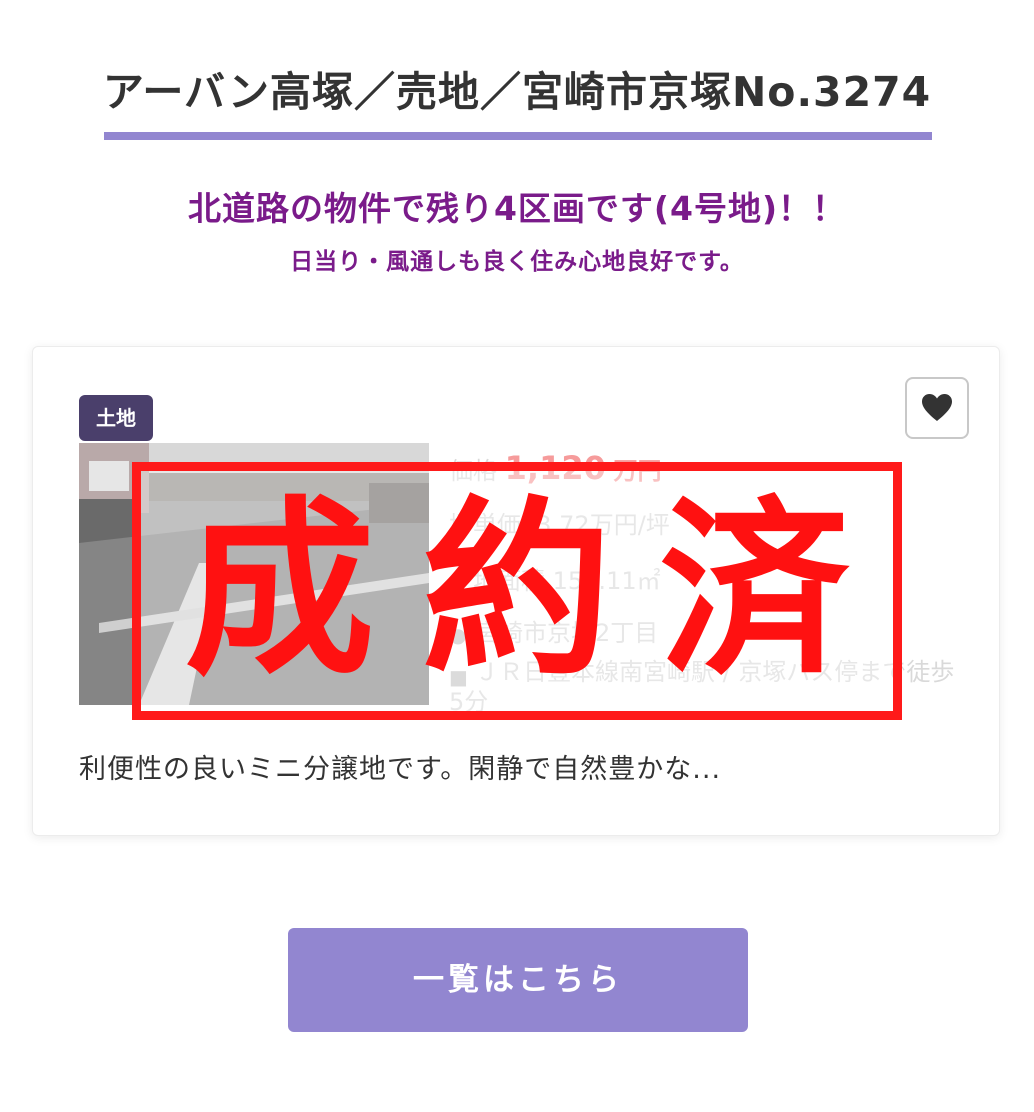 The height and width of the screenshot is (1112, 1034). What do you see at coordinates (116, 418) in the screenshot?
I see `category-badge: 土地` at bounding box center [116, 418].